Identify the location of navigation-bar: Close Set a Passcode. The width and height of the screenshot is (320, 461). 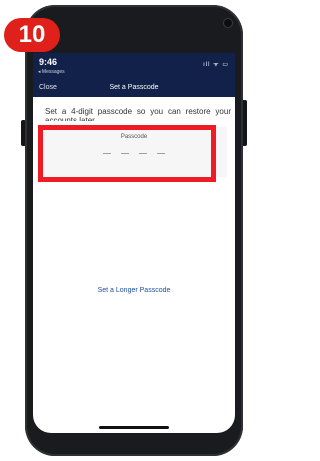
(134, 89).